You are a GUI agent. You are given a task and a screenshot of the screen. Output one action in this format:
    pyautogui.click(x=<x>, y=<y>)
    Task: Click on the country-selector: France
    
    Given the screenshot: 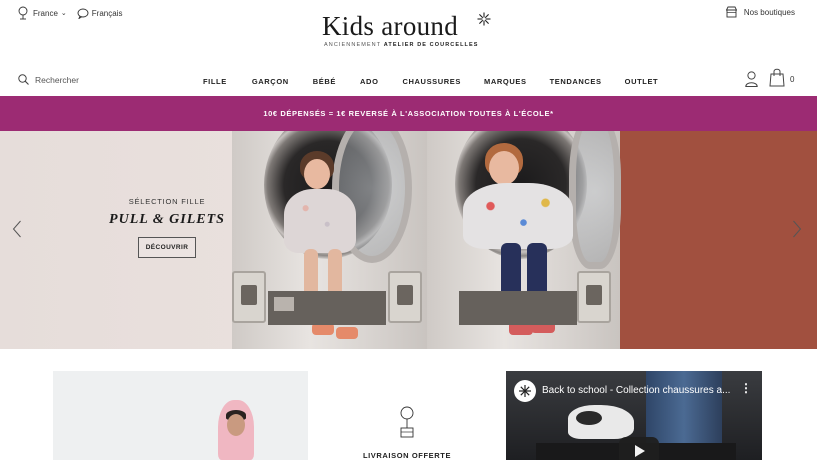 What is the action you would take?
    pyautogui.click(x=45, y=13)
    